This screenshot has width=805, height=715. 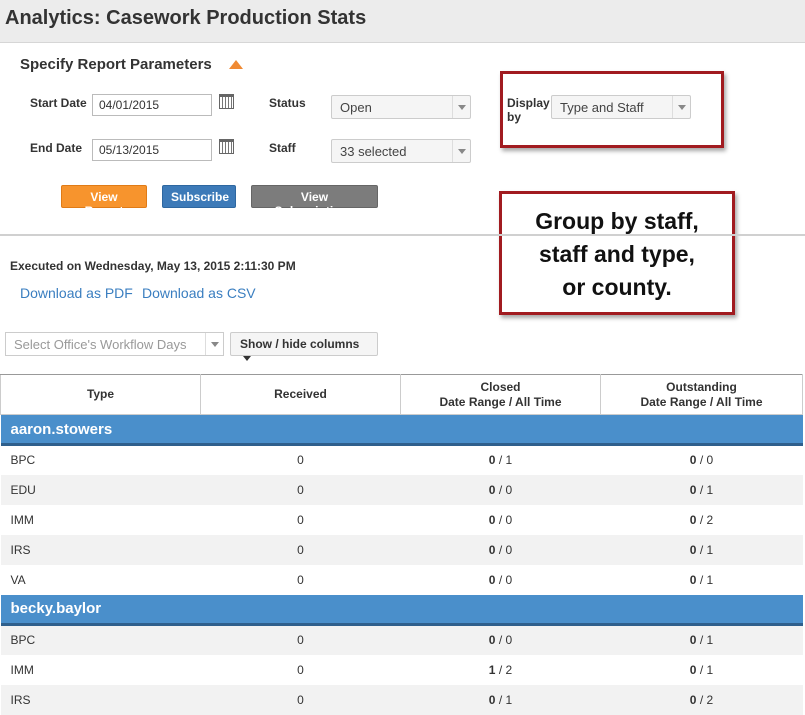 What do you see at coordinates (199, 293) in the screenshot?
I see `download-csv-link: Download as CSV` at bounding box center [199, 293].